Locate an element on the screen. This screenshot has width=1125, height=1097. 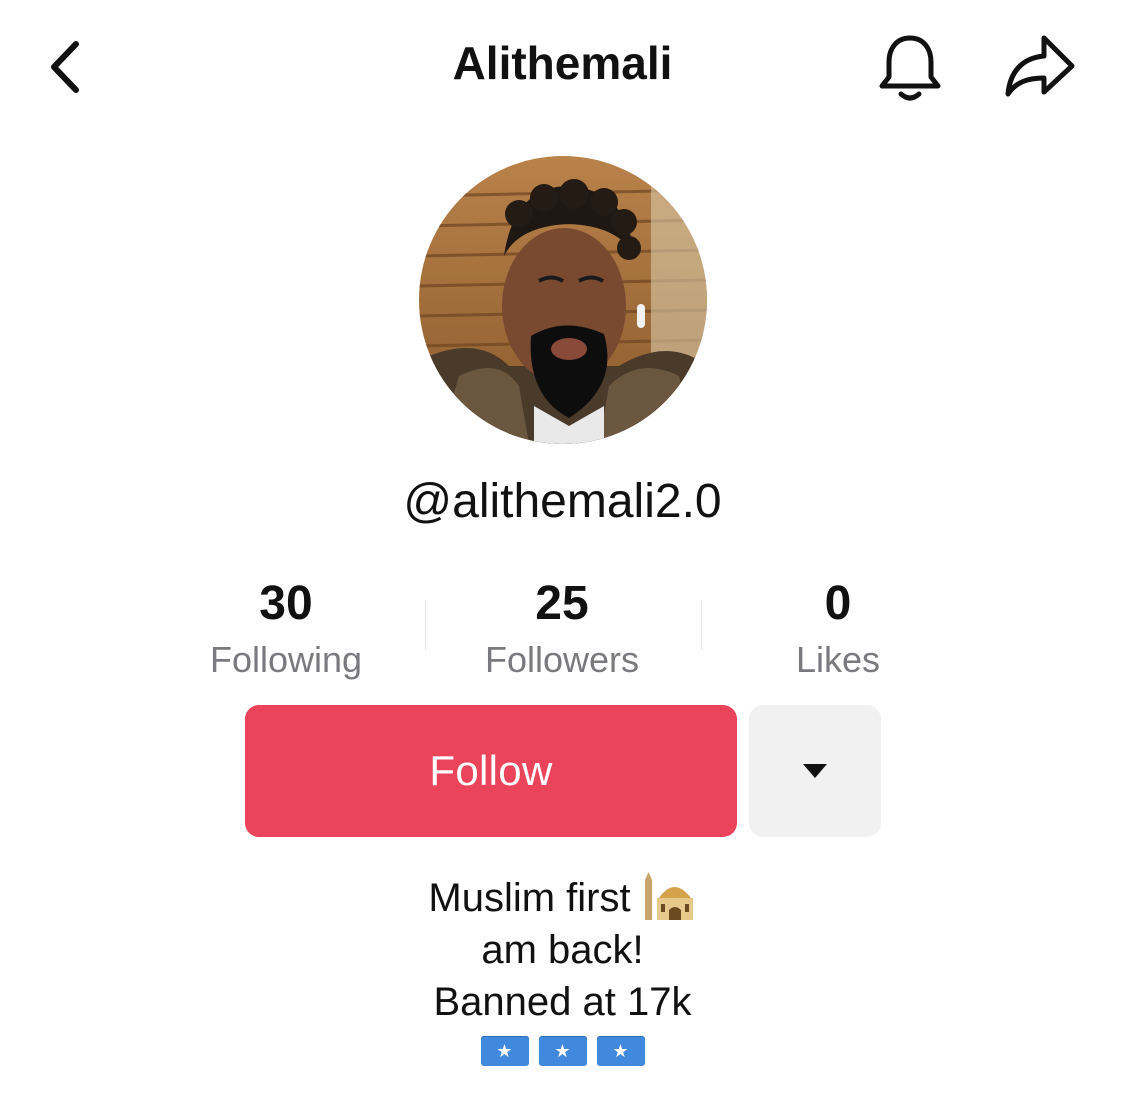
notification-bell-button is located at coordinates (910, 68).